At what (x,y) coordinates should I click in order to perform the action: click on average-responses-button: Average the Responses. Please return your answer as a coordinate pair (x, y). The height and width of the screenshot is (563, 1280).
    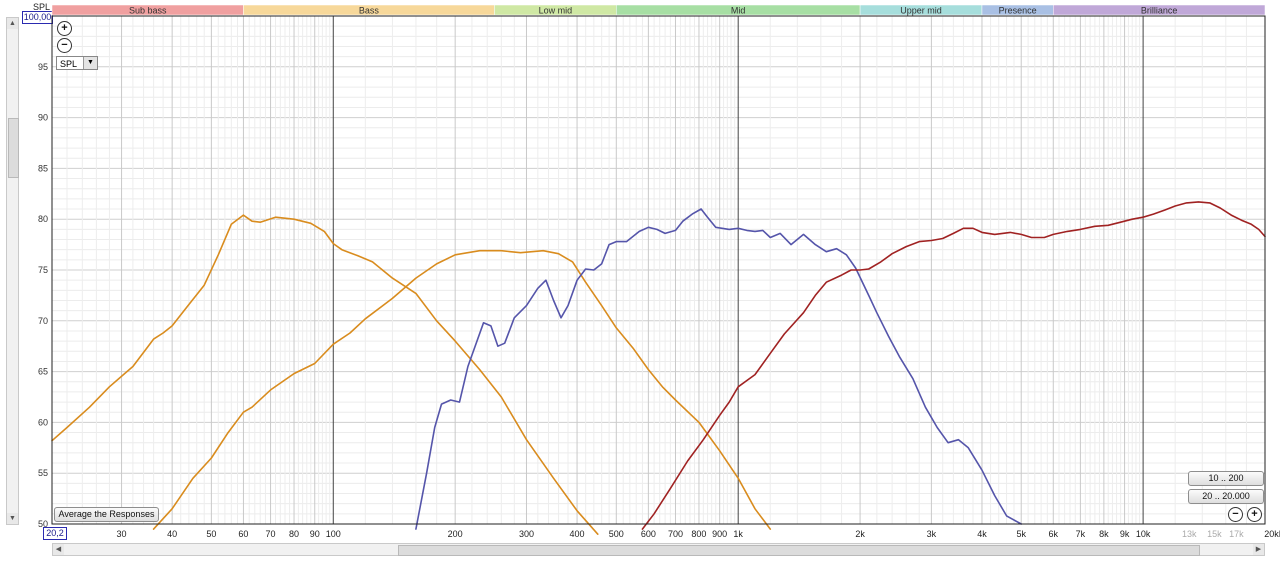
    Looking at the image, I should click on (106, 514).